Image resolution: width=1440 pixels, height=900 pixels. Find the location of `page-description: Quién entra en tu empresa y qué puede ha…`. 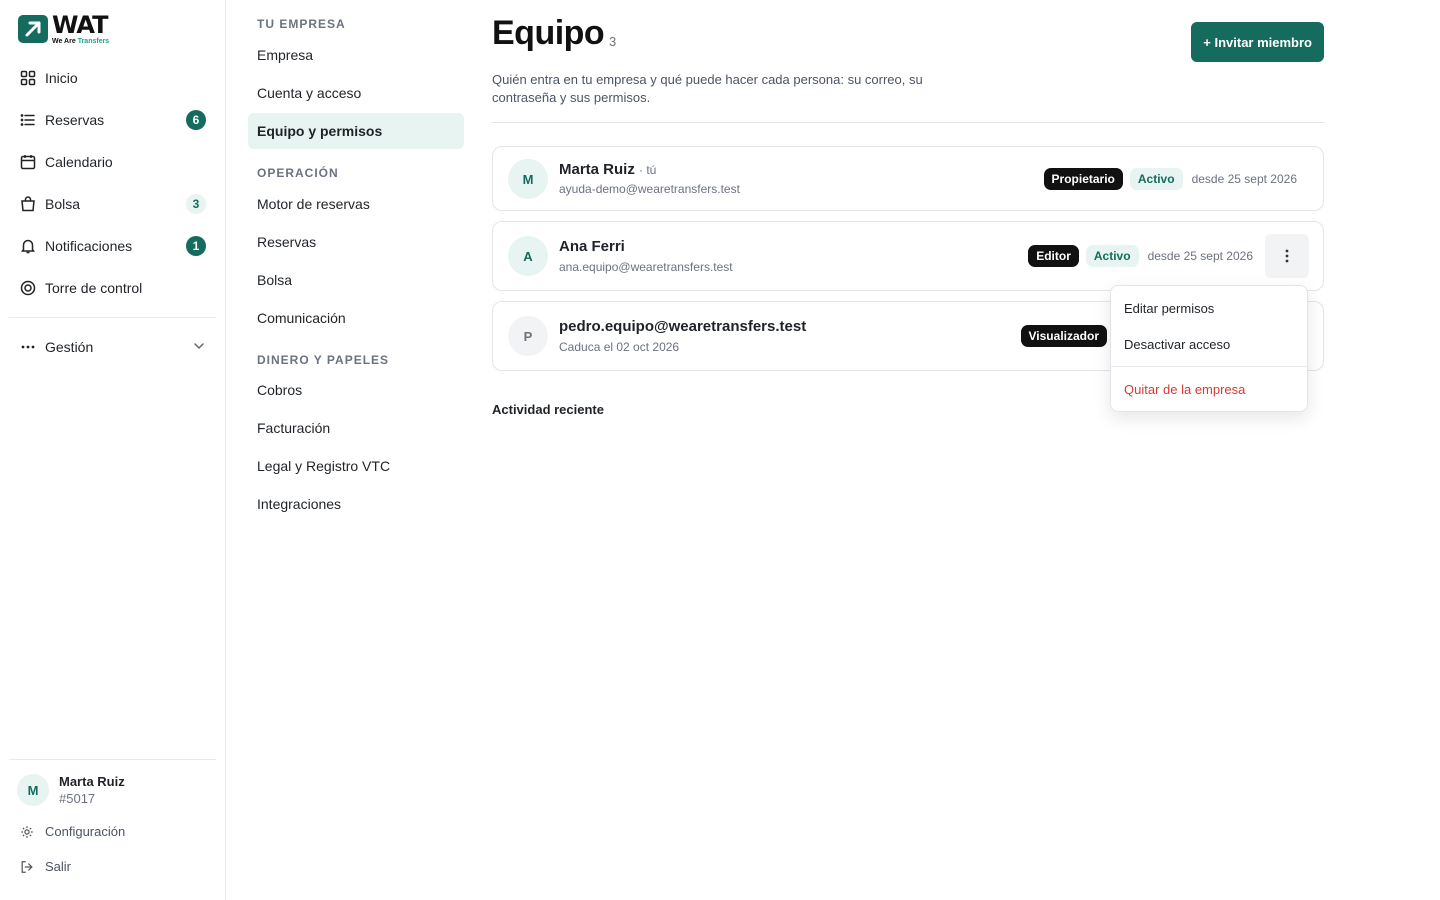

page-description: Quién entra en tu empresa y qué puede ha… is located at coordinates (707, 88).